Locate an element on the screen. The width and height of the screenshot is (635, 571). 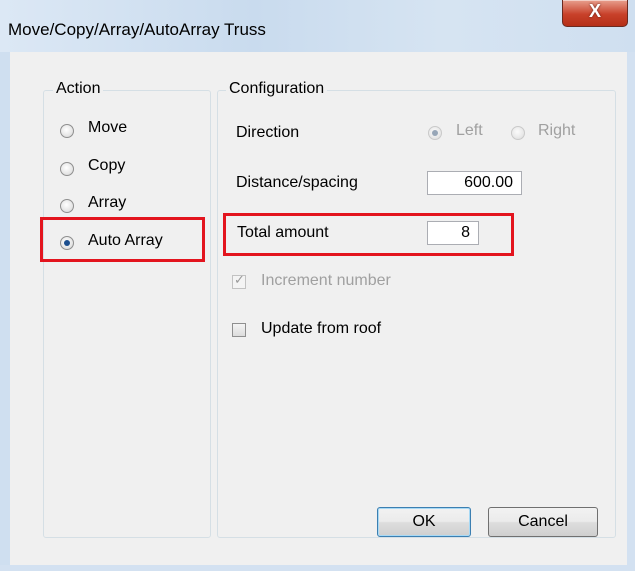
close-button: X is located at coordinates (595, 13).